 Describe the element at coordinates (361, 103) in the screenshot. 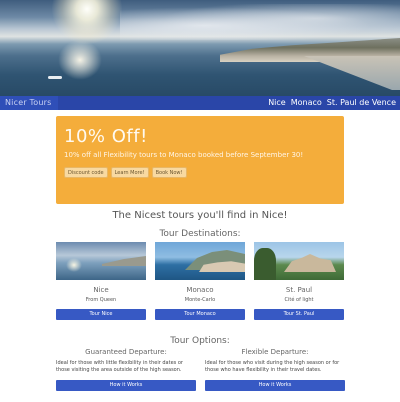

I see `nav-link-st-paul: St. Paul de Vence` at that location.